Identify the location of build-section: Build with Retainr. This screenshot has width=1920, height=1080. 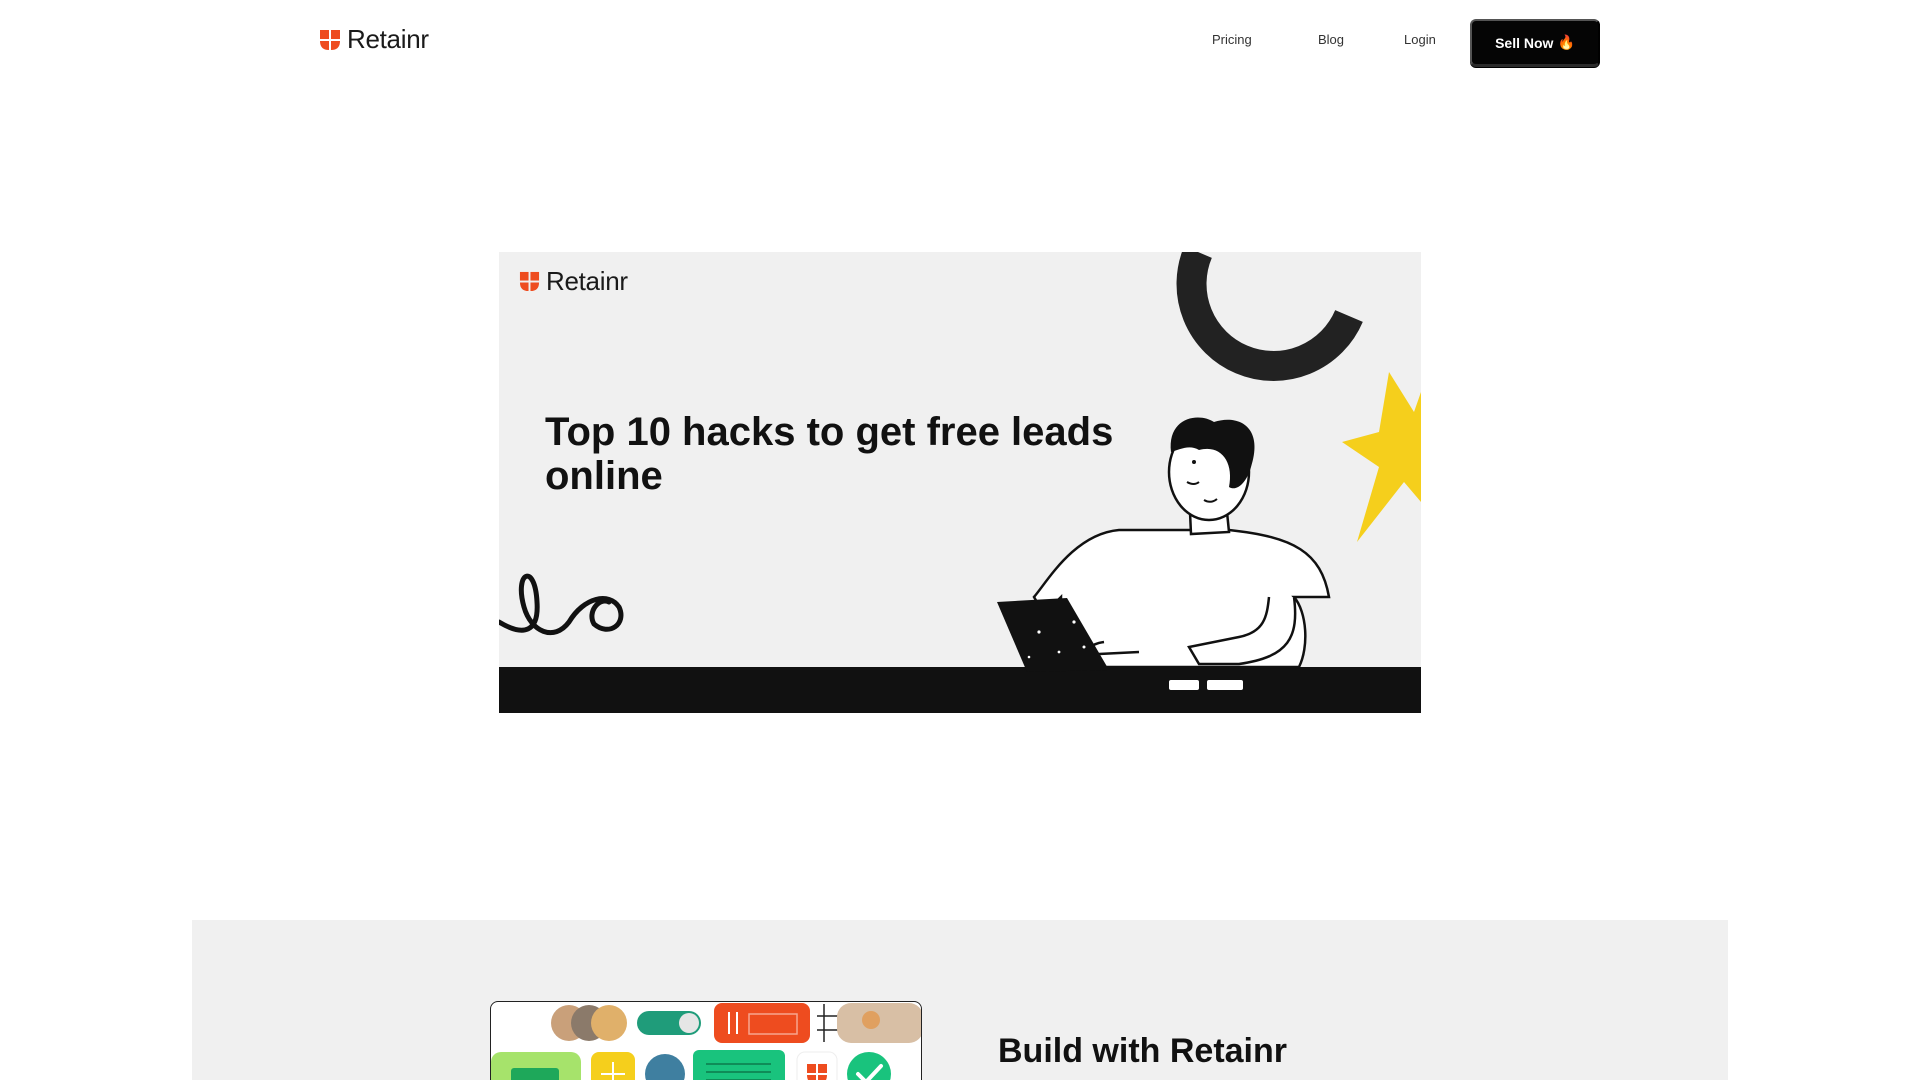
(960, 1000).